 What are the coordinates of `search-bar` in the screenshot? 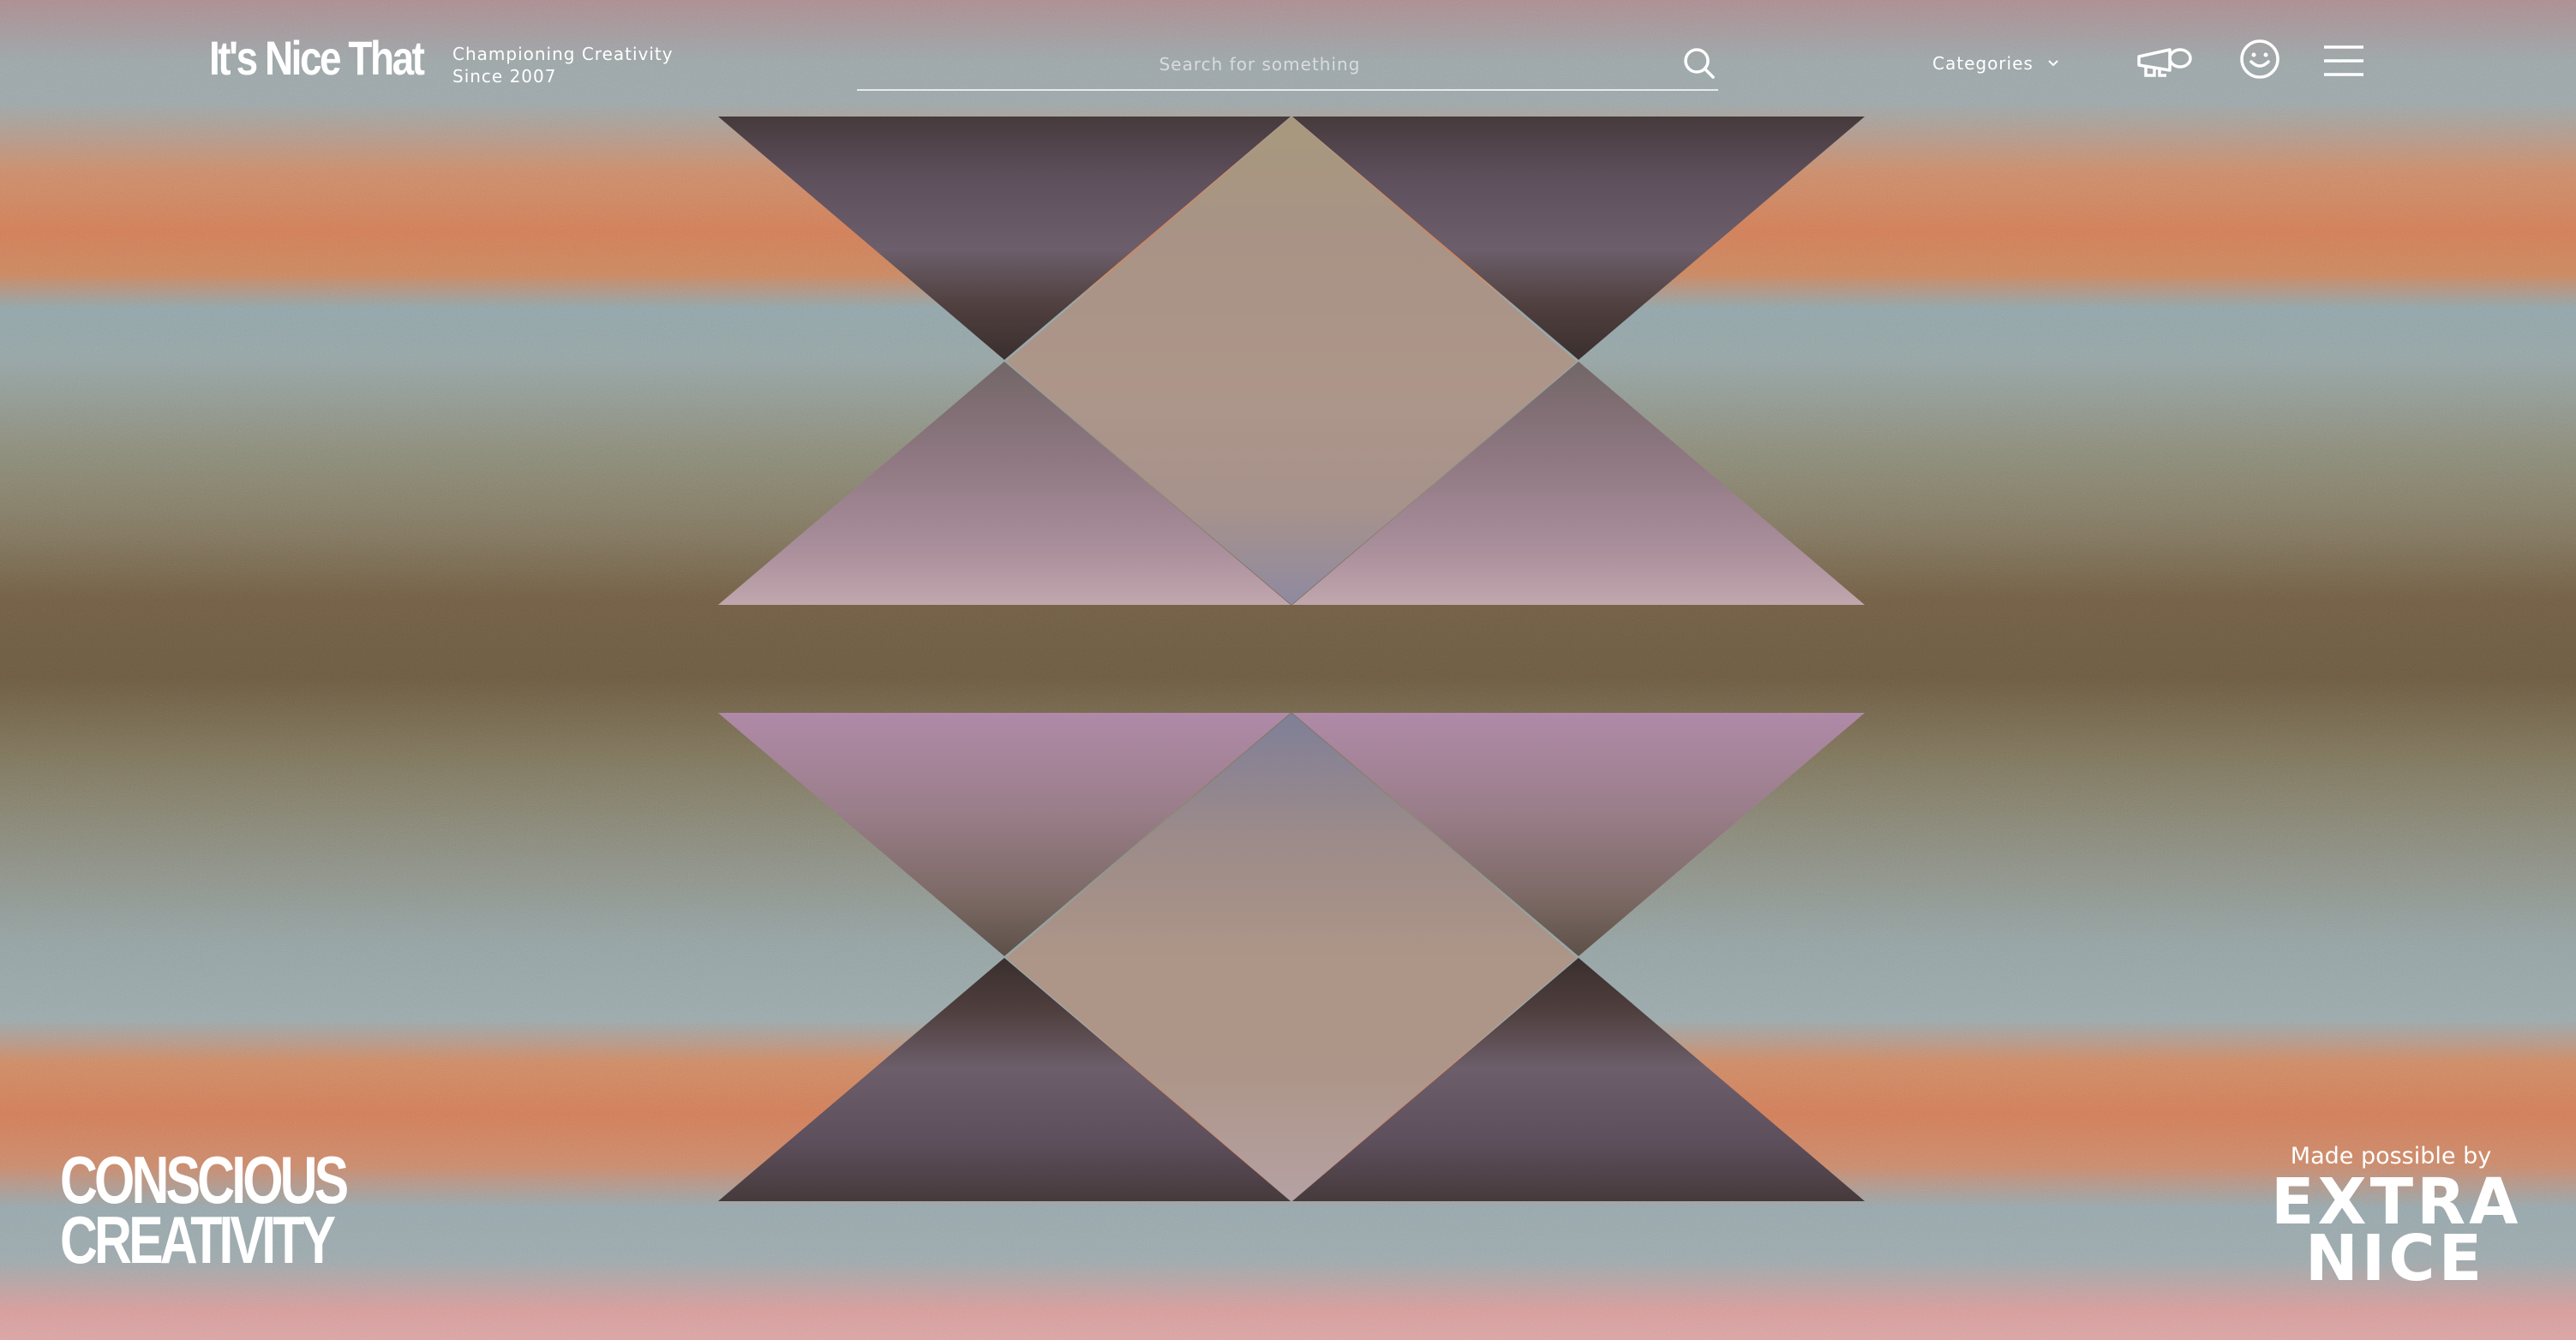 It's located at (1287, 68).